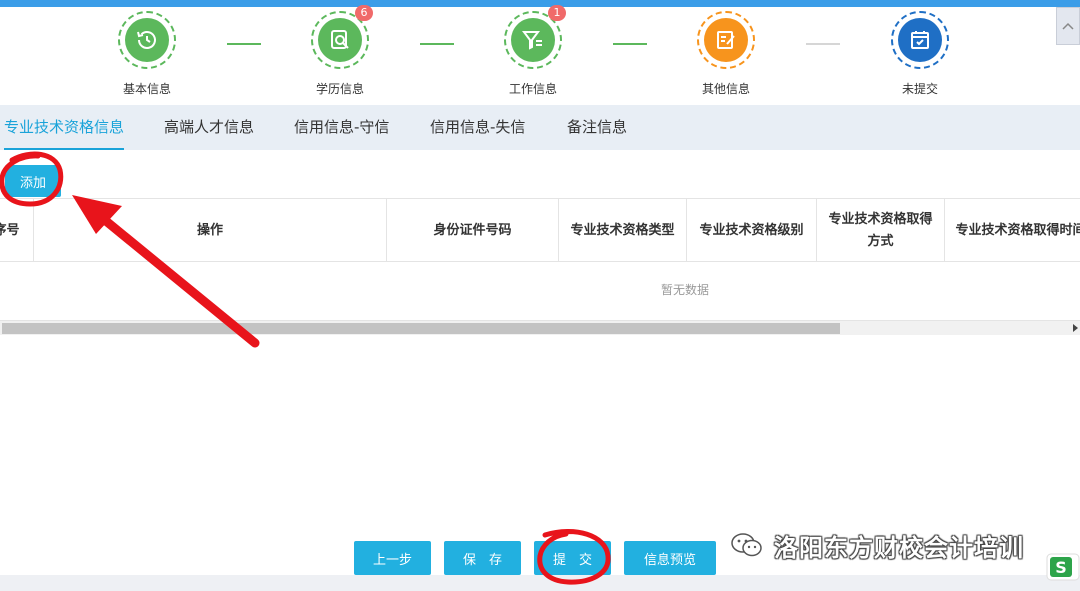  Describe the element at coordinates (623, 230) in the screenshot. I see `column-header-qualification-type: 专业技术资格类型` at that location.